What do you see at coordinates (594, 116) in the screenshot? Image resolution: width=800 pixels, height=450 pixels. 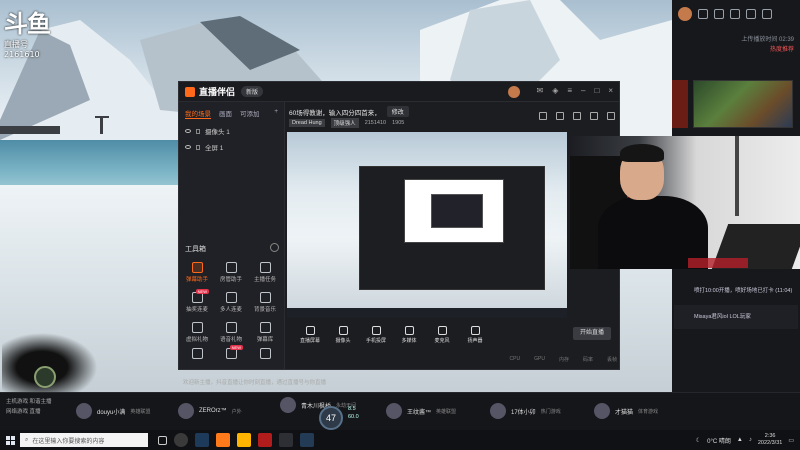 I see `grid-icon` at bounding box center [594, 116].